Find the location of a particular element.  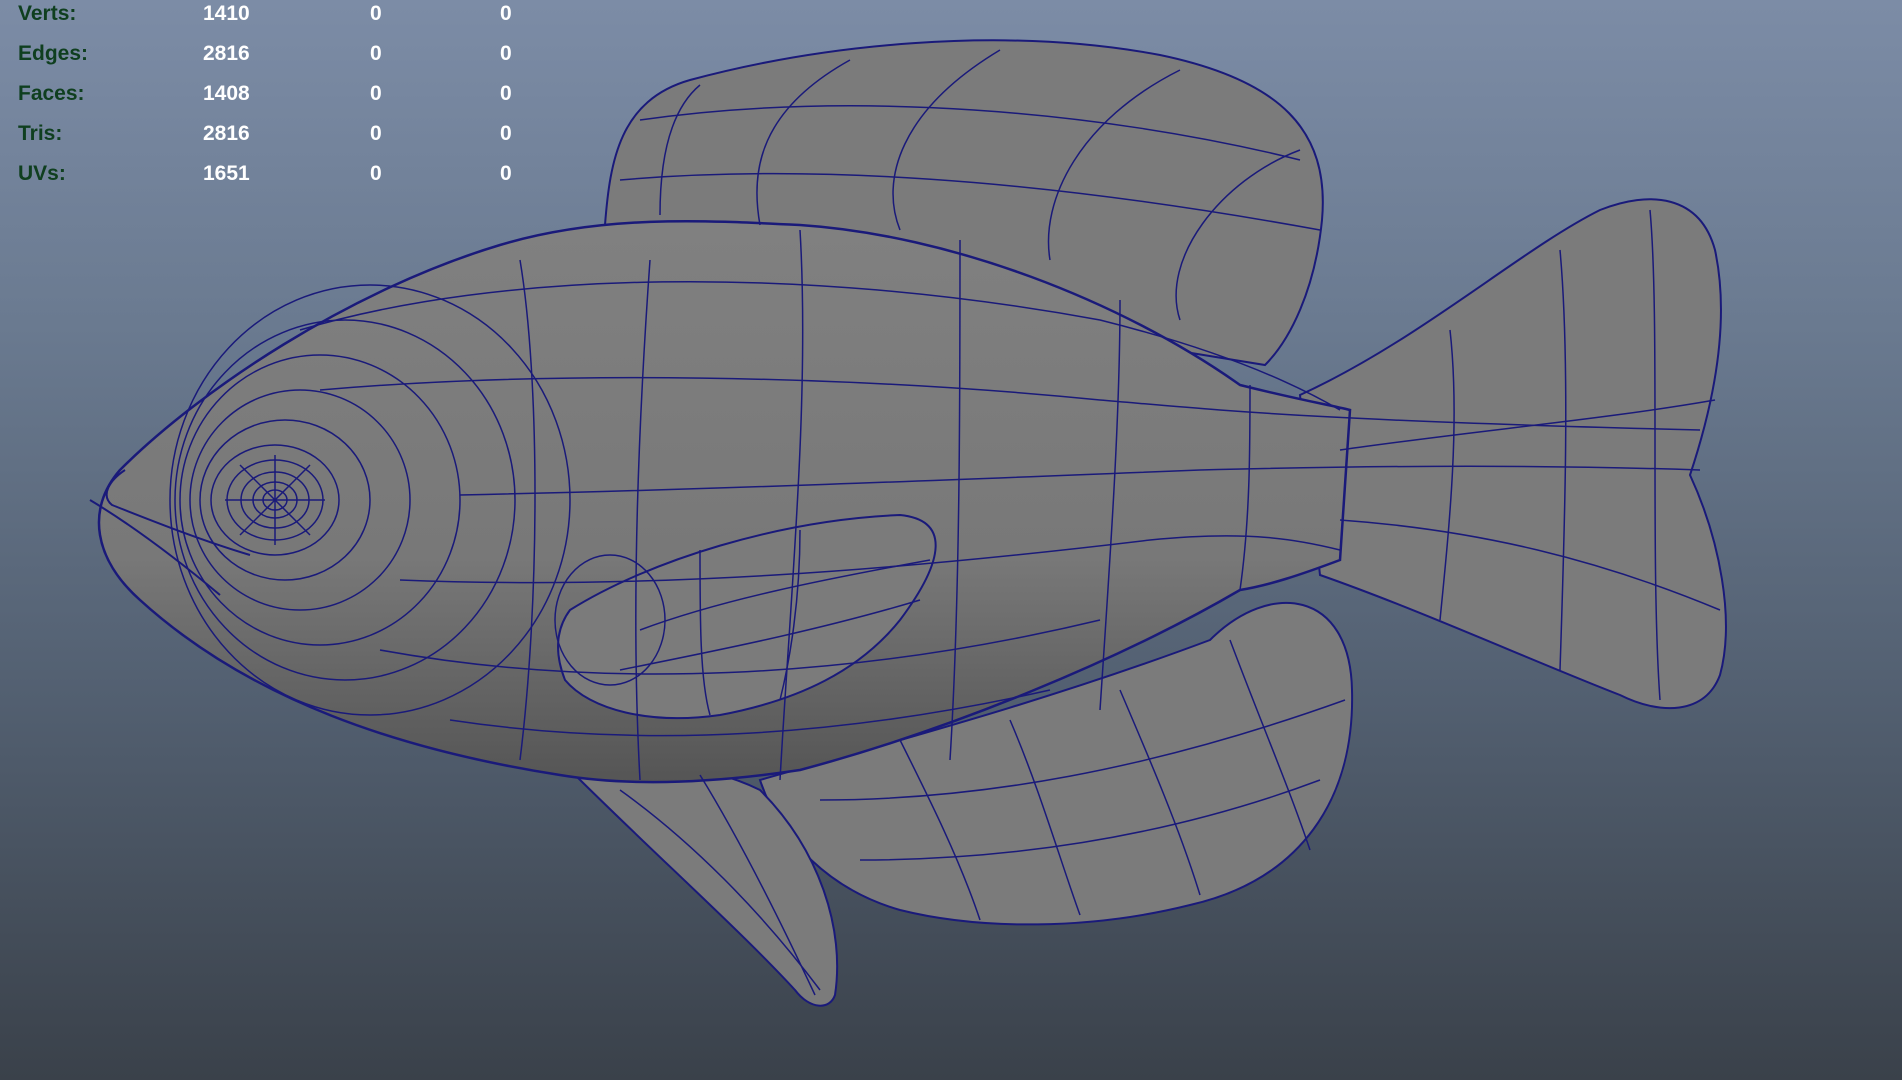

hud-row-tris: Tris: 2816 0 0 is located at coordinates (278, 140).